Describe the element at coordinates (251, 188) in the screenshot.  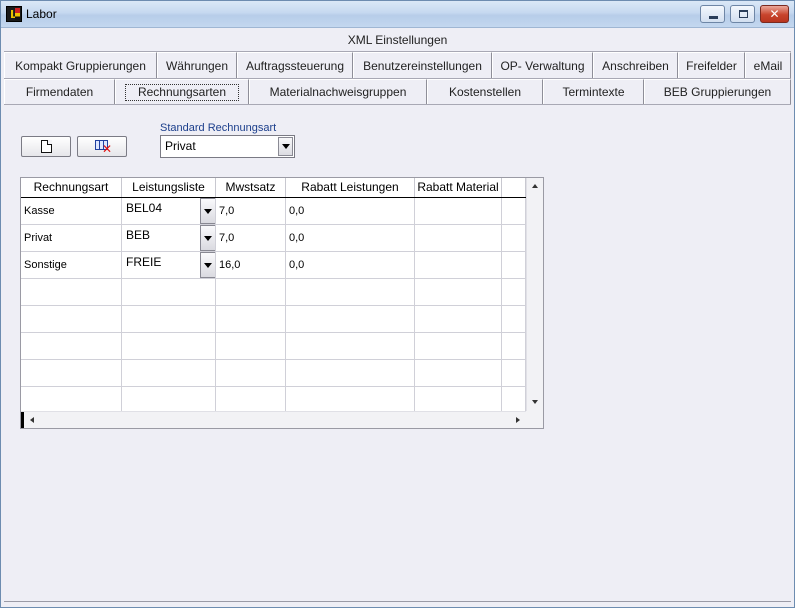
I see `column-header-mwstsatz: Mwstsatz` at that location.